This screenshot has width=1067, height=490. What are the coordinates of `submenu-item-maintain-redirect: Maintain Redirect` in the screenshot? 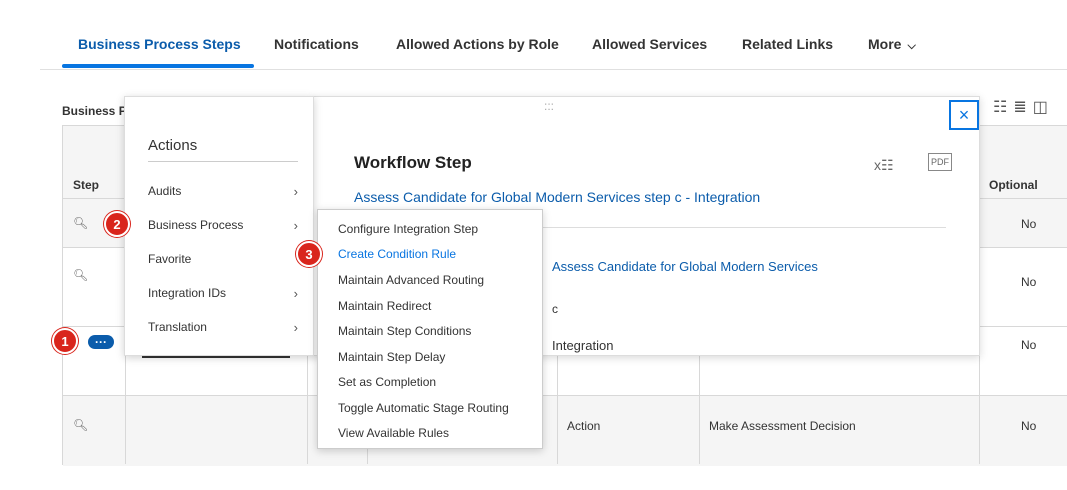 It's located at (384, 306).